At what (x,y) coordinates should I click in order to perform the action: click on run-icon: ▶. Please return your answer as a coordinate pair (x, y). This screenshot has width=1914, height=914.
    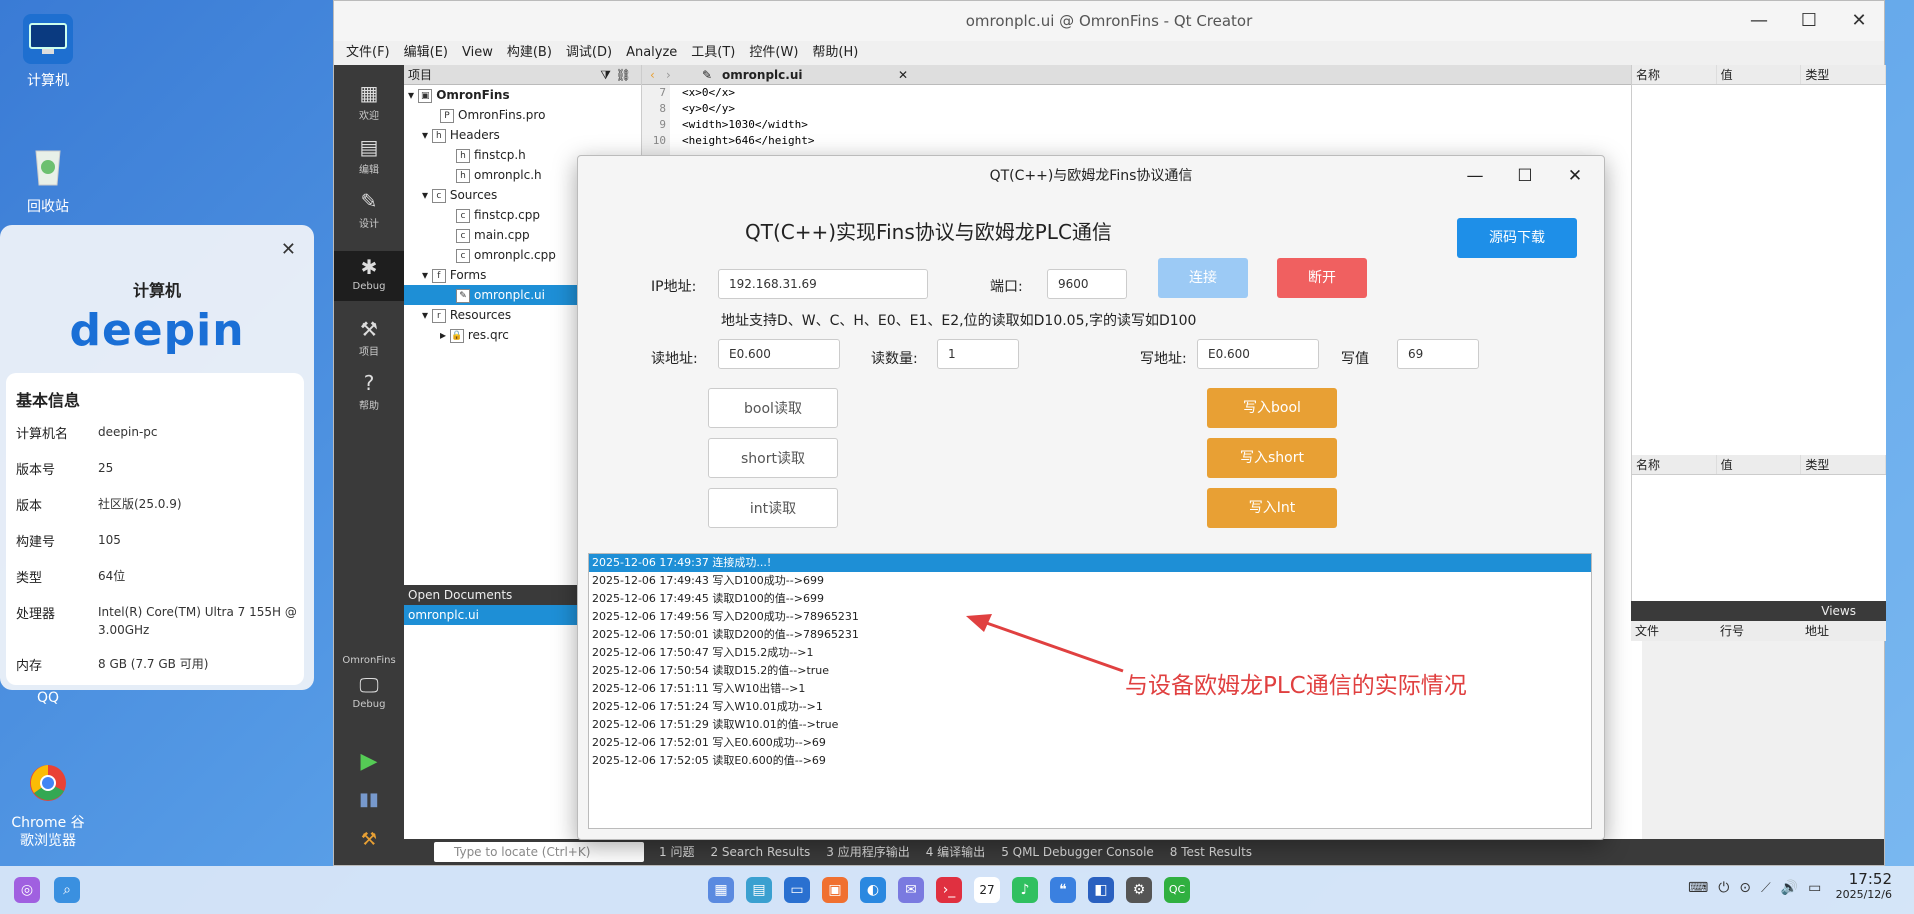
    Looking at the image, I should click on (369, 761).